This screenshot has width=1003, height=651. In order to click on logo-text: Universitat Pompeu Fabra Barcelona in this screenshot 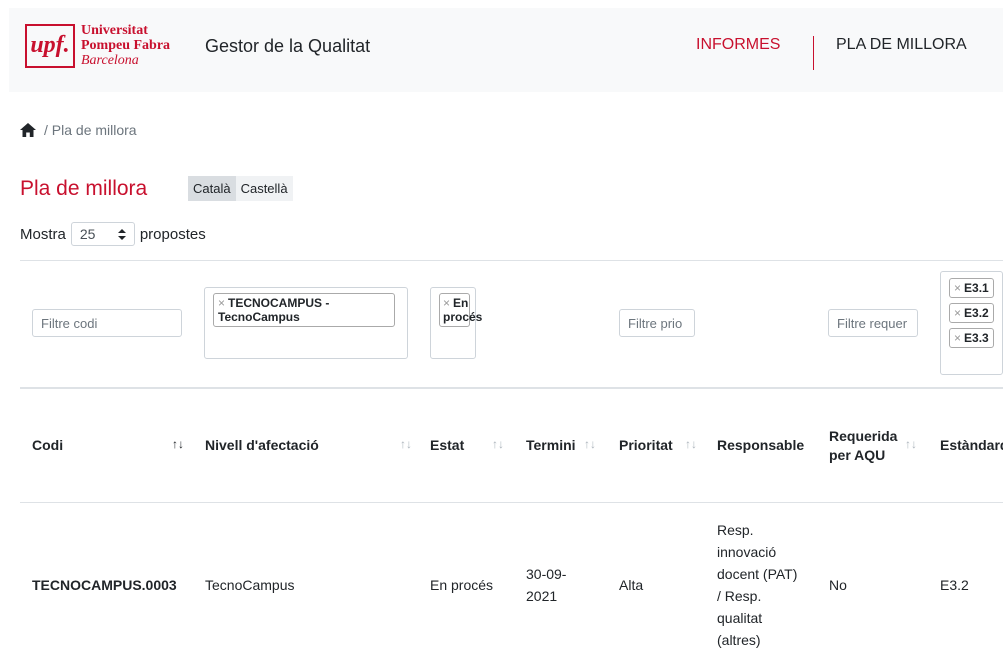, I will do `click(125, 45)`.